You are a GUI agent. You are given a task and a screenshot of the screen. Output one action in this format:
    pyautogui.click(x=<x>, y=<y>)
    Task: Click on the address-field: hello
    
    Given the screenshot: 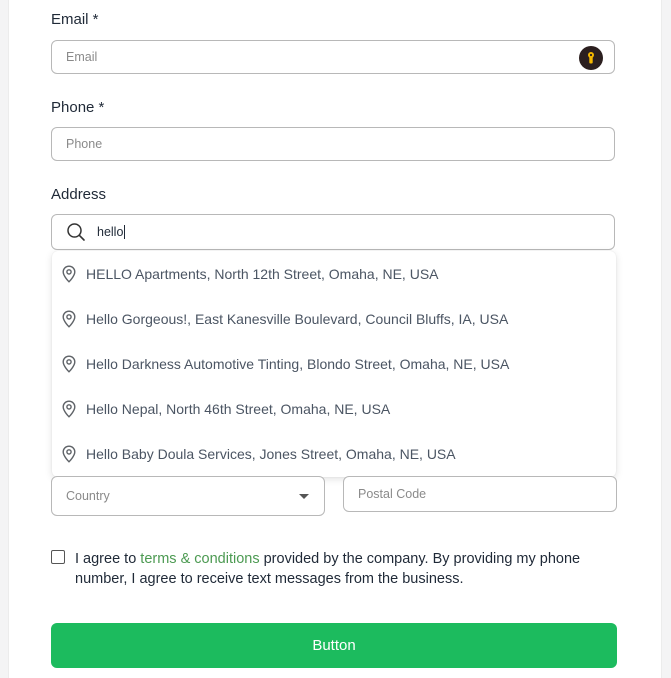 What is the action you would take?
    pyautogui.click(x=333, y=232)
    